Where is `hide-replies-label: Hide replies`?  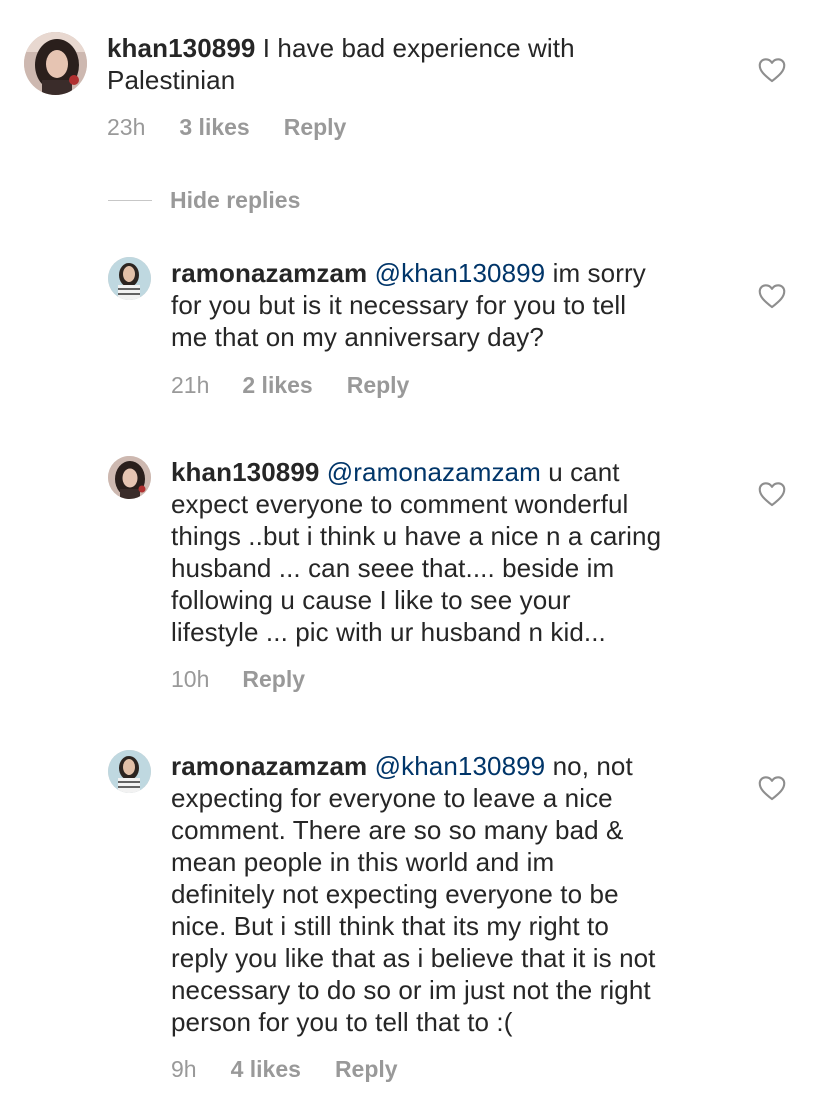
hide-replies-label: Hide replies is located at coordinates (235, 200).